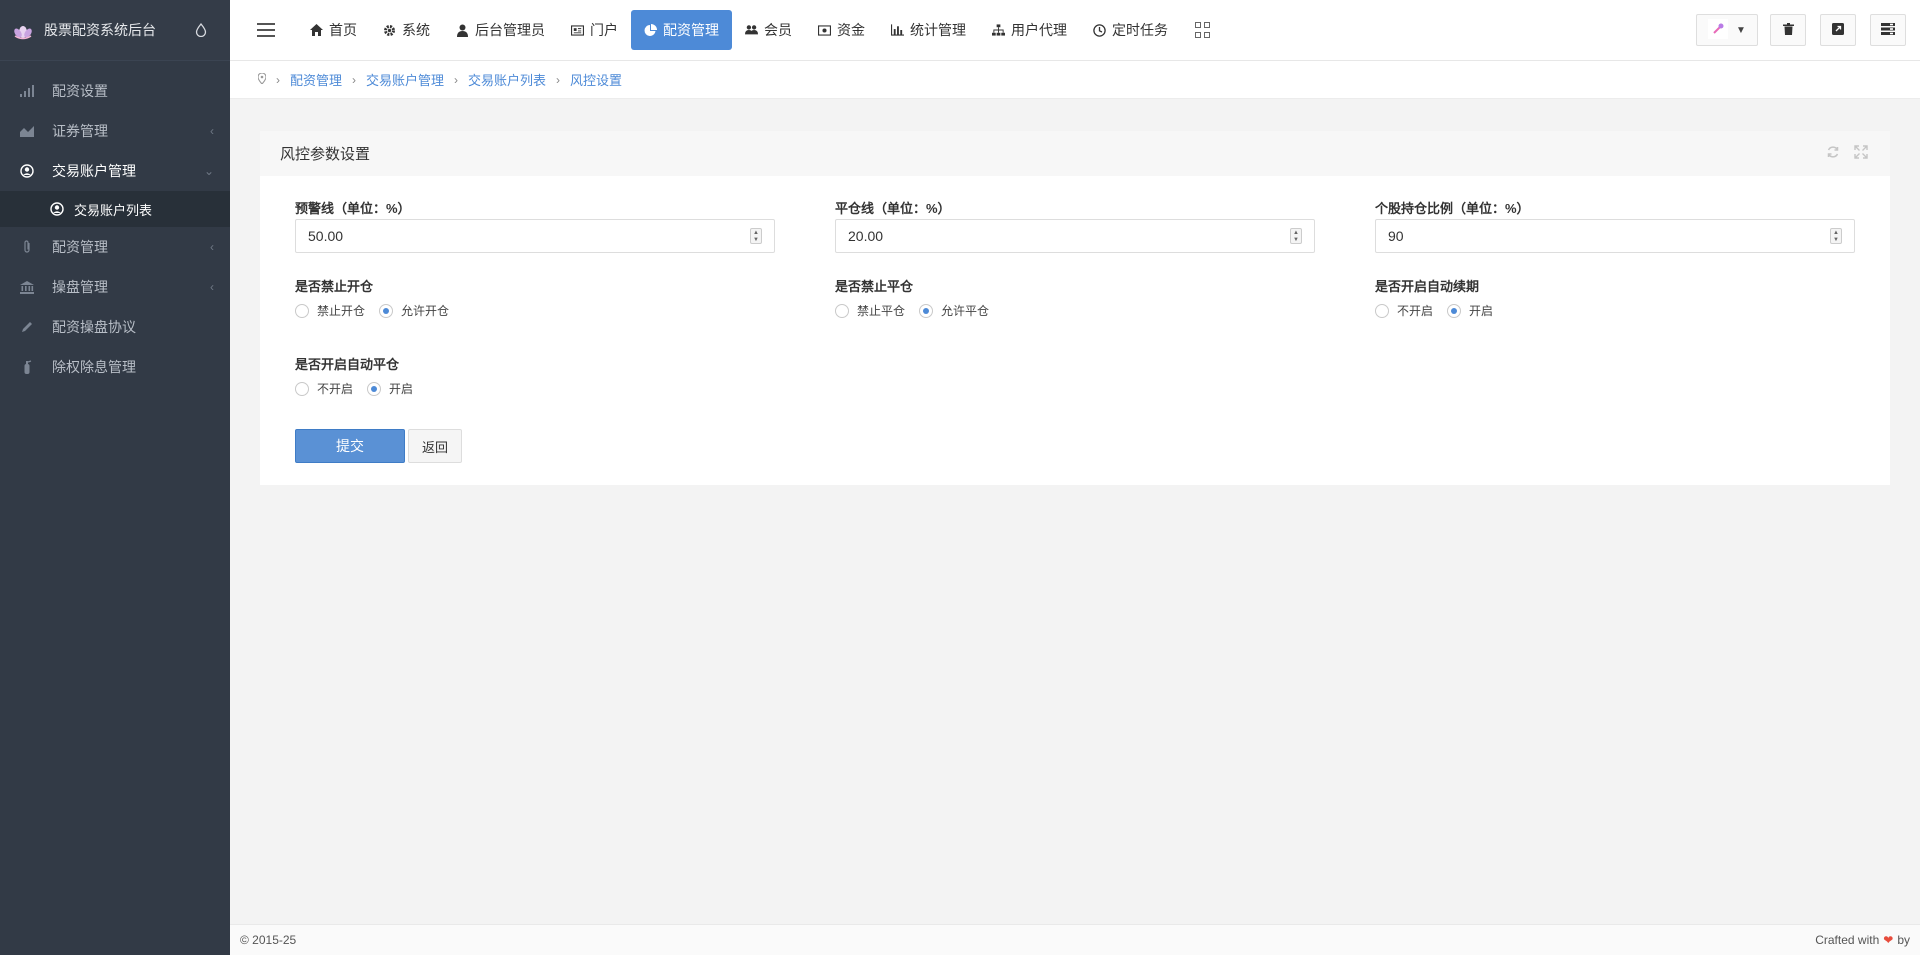 Image resolution: width=1920 pixels, height=955 pixels. Describe the element at coordinates (1718, 30) in the screenshot. I see `pin-icon` at that location.